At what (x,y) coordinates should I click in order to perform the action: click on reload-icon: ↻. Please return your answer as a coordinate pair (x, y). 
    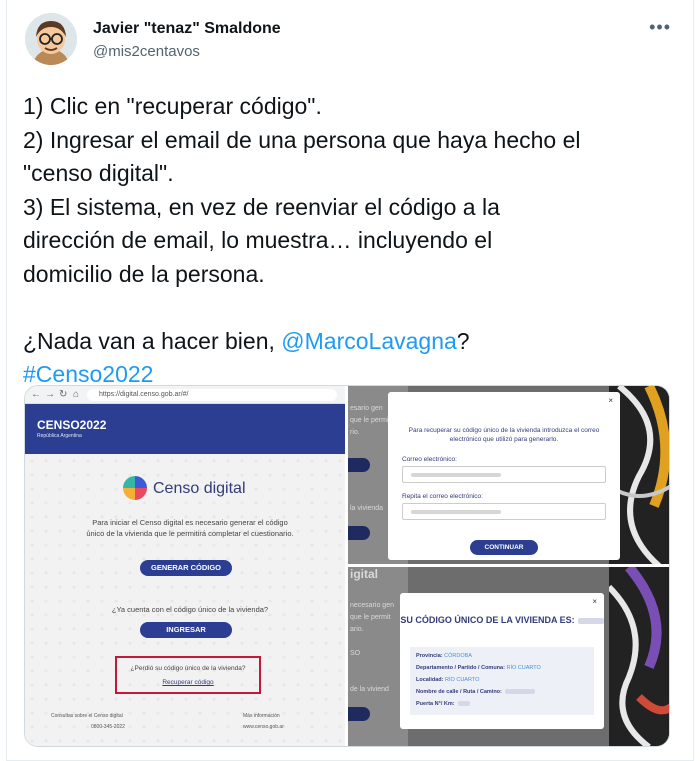
    Looking at the image, I should click on (63, 394).